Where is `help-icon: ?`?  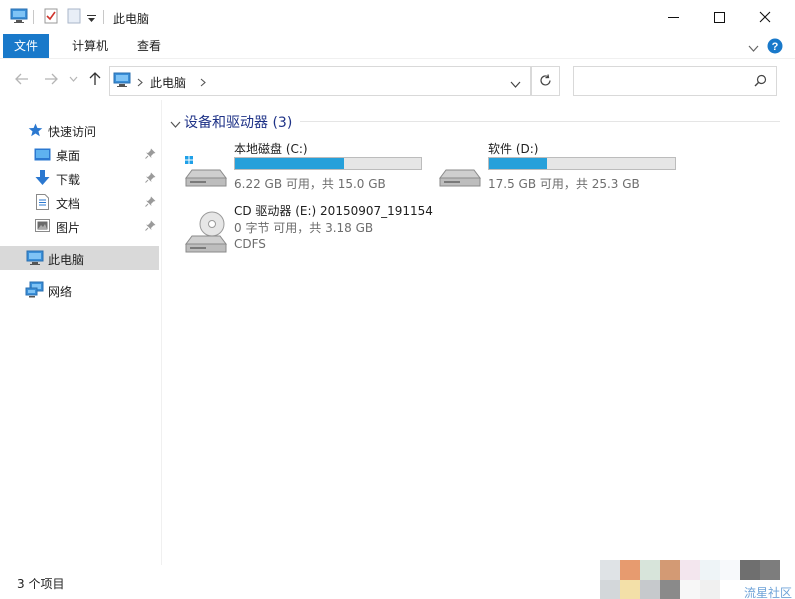
help-icon: ? is located at coordinates (775, 47).